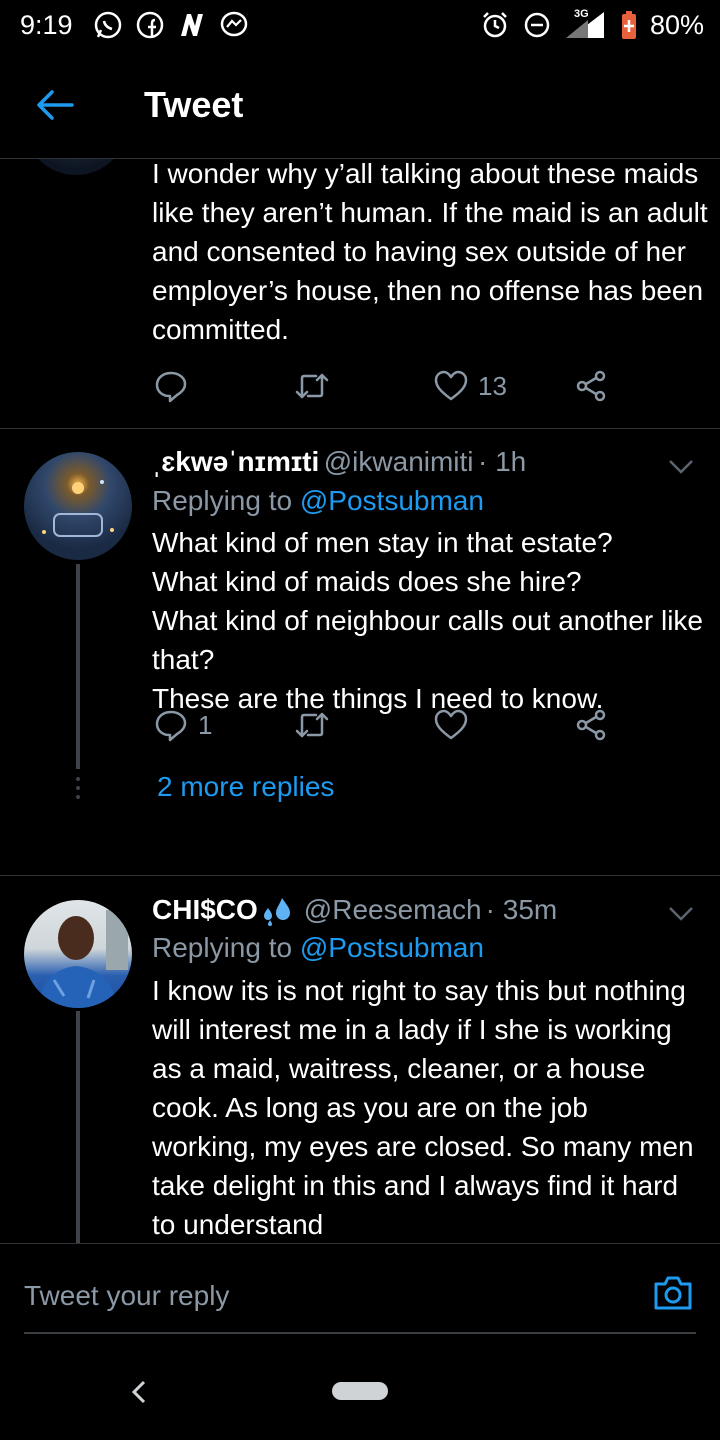 Image resolution: width=720 pixels, height=1440 pixels. I want to click on like-count: 13, so click(492, 385).